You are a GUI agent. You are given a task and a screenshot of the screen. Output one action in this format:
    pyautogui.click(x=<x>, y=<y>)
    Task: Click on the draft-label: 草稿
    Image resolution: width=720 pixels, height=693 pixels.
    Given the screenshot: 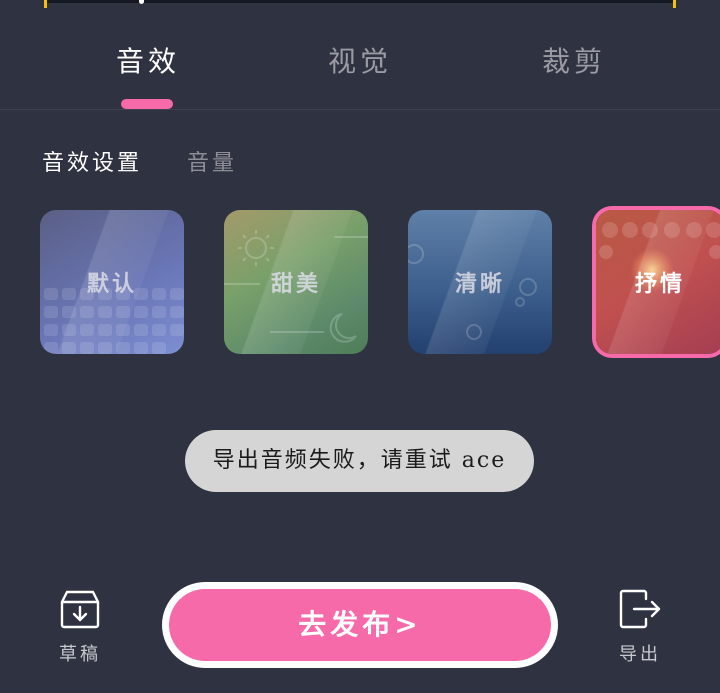 What is the action you would take?
    pyautogui.click(x=80, y=654)
    